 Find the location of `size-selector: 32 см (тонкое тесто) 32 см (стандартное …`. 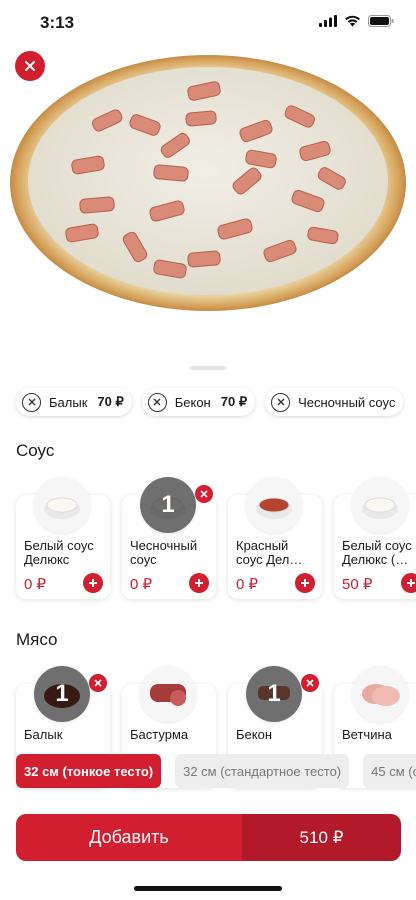

size-selector: 32 см (тонкое тесто) 32 см (стандартное … is located at coordinates (216, 771).